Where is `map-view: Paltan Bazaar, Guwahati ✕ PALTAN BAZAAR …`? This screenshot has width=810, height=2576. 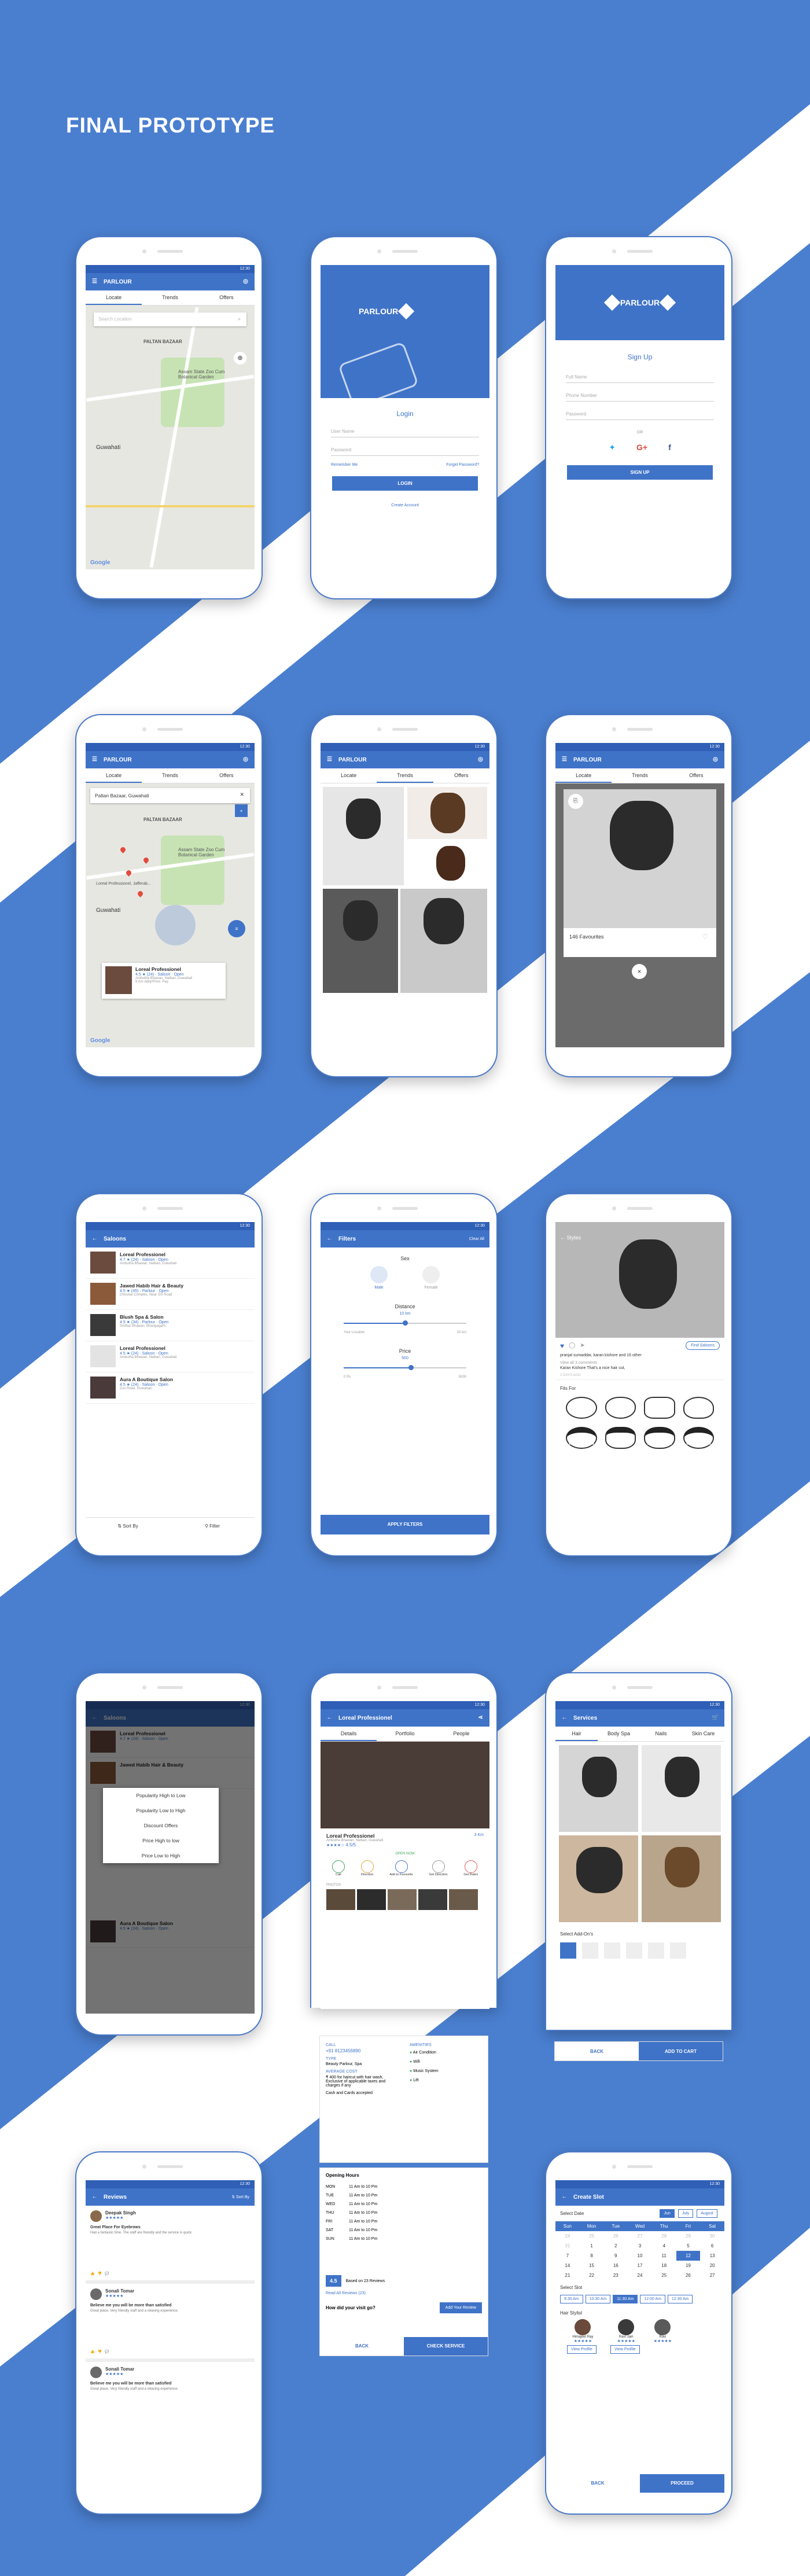
map-view: Paltan Bazaar, Guwahati ✕ PALTAN BAZAAR … is located at coordinates (170, 915).